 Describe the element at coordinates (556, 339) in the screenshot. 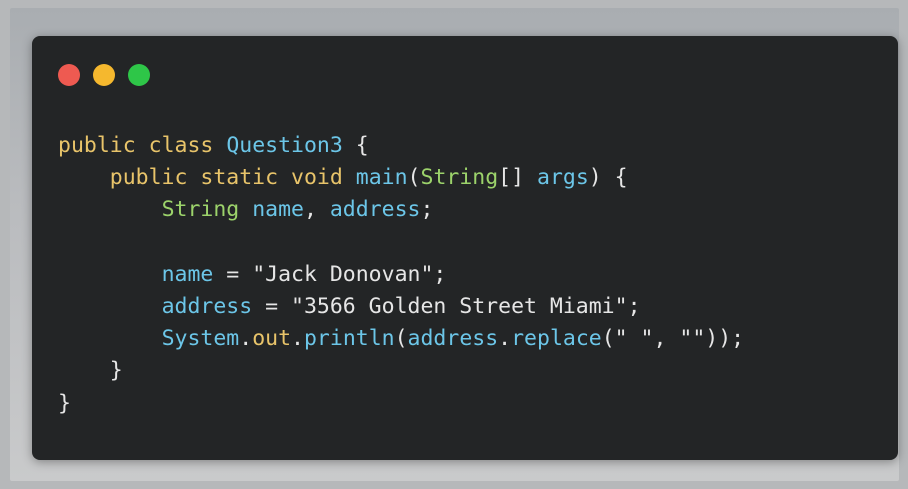

I see `code-token: replace` at that location.